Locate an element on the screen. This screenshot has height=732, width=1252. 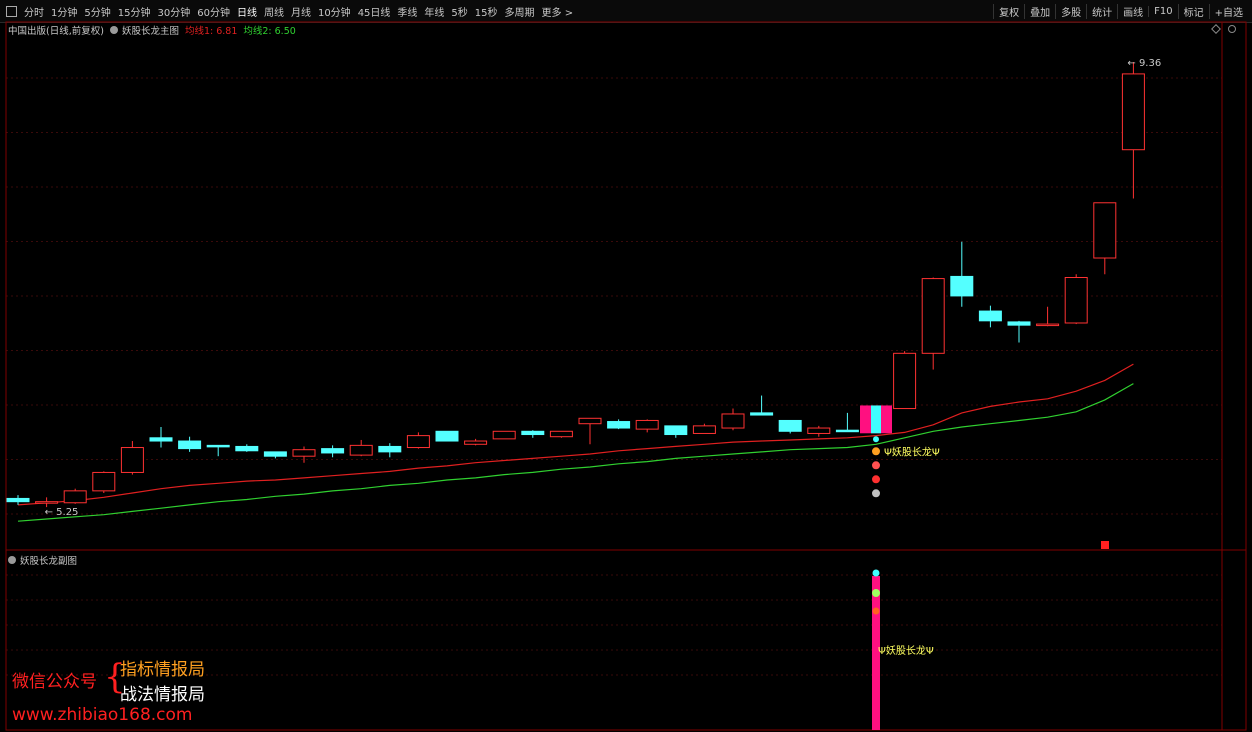
settings-icon is located at coordinates (1232, 29).